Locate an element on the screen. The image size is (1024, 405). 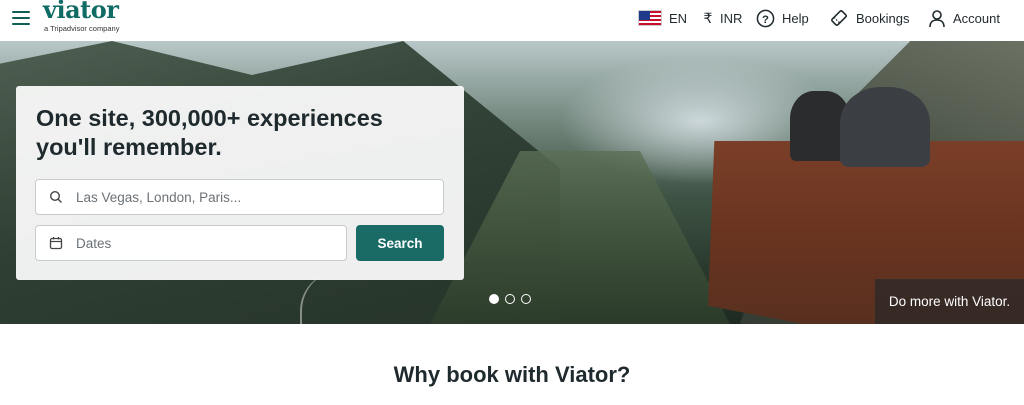
account-link: Account is located at coordinates (964, 18).